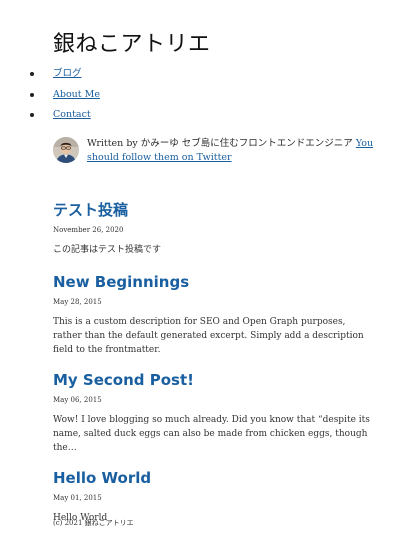 The width and height of the screenshot is (400, 552). I want to click on bio-description: Written by かみーゆ セブ島に住むフロントエンドエンジニア, so click(220, 143).